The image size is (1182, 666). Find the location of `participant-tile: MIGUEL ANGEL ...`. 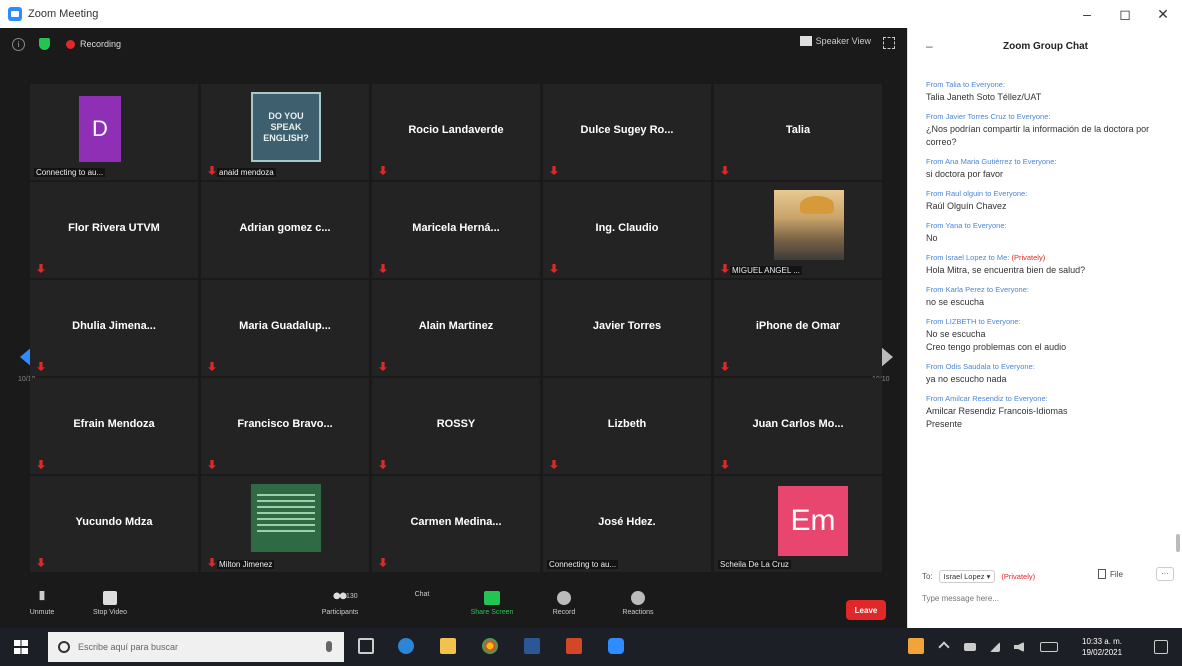

participant-tile: MIGUEL ANGEL ... is located at coordinates (798, 230).